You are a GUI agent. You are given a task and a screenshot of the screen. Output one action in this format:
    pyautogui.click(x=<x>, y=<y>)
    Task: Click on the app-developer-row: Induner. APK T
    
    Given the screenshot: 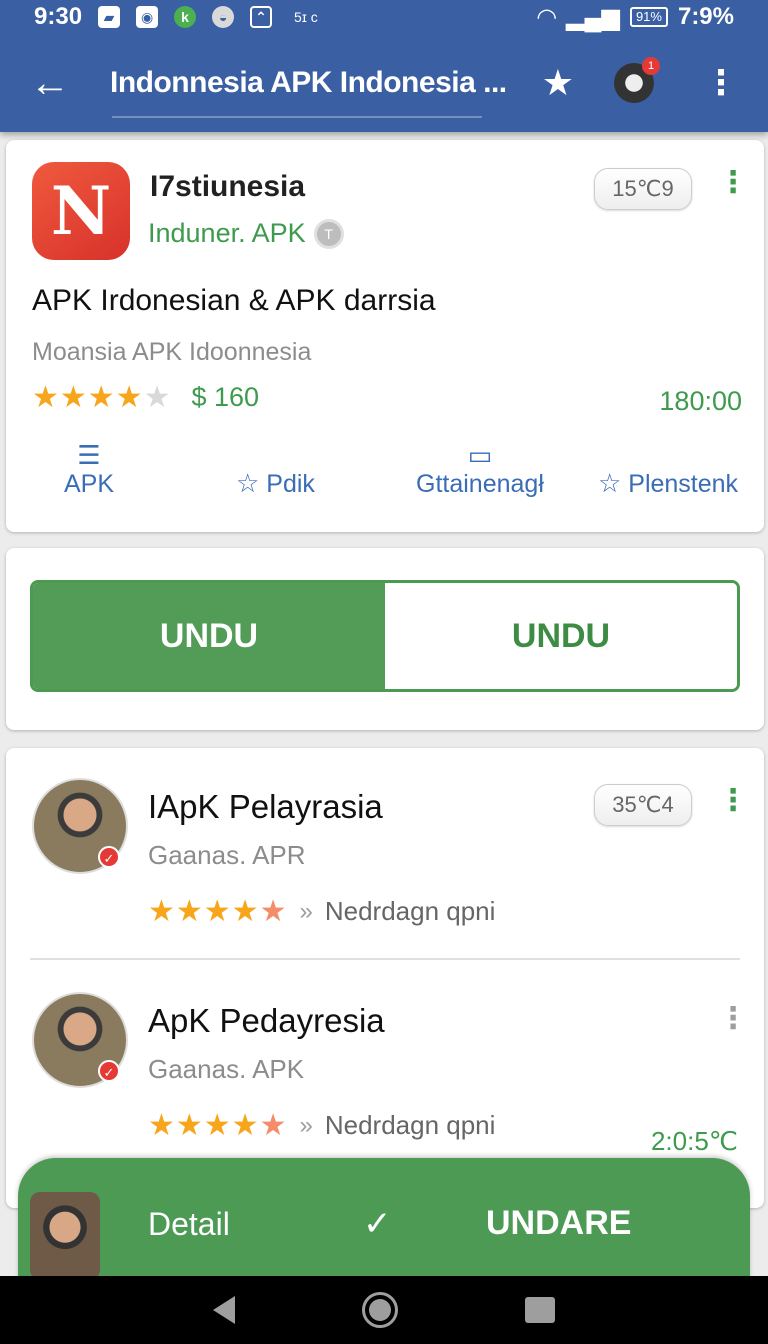 What is the action you would take?
    pyautogui.click(x=246, y=233)
    